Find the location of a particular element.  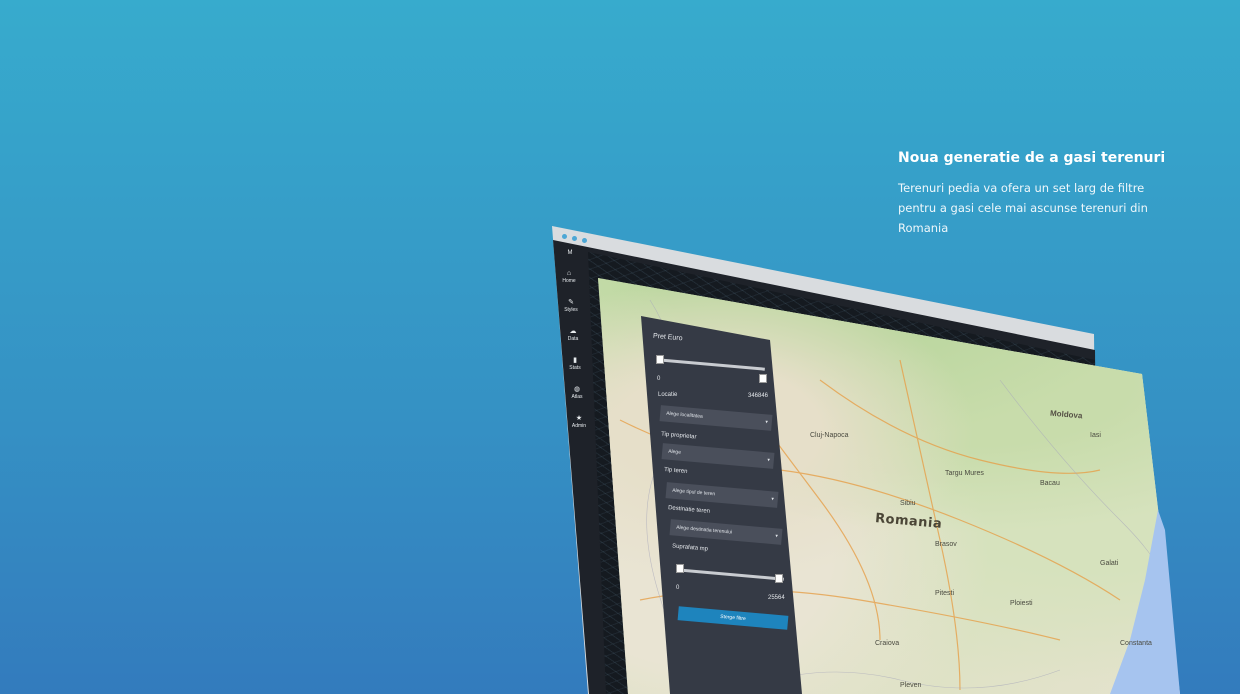

brush-icon: ✎ is located at coordinates (571, 302).